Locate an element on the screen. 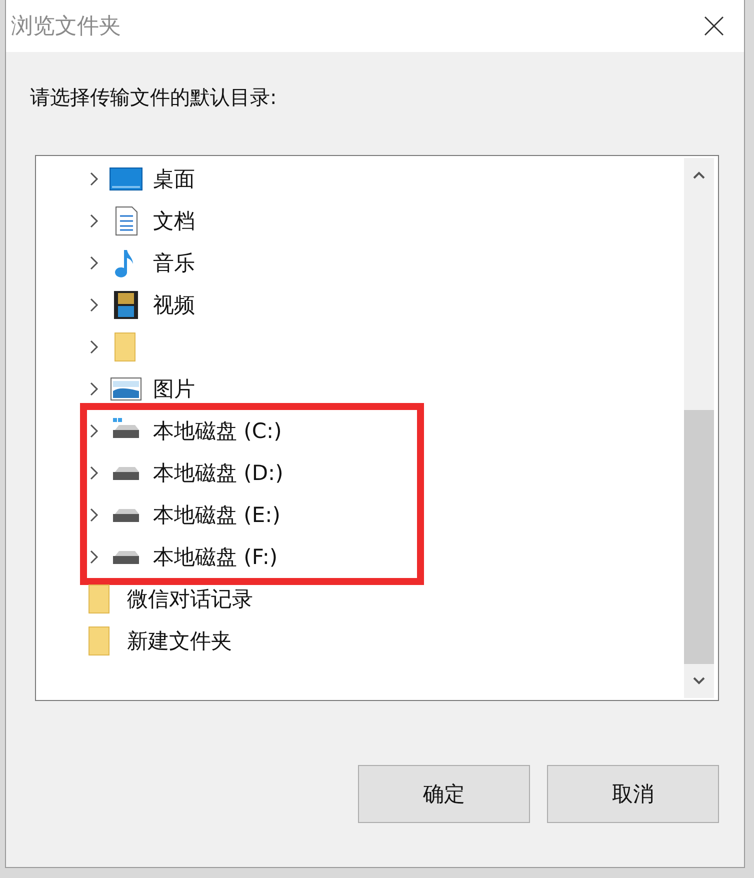 This screenshot has width=754, height=878. prompt-text: 请选择传输文件的默认目录: is located at coordinates (154, 97).